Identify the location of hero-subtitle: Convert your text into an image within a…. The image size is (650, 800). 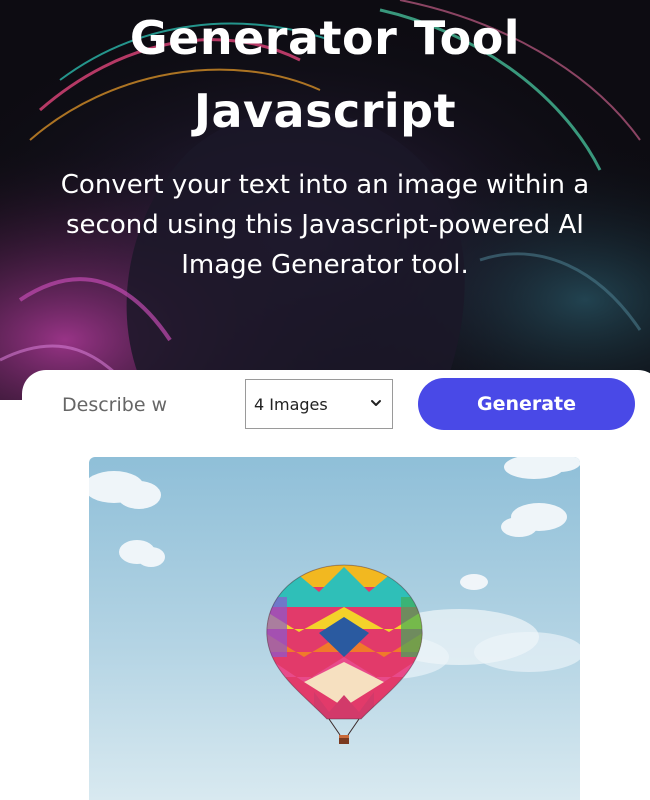
(325, 225).